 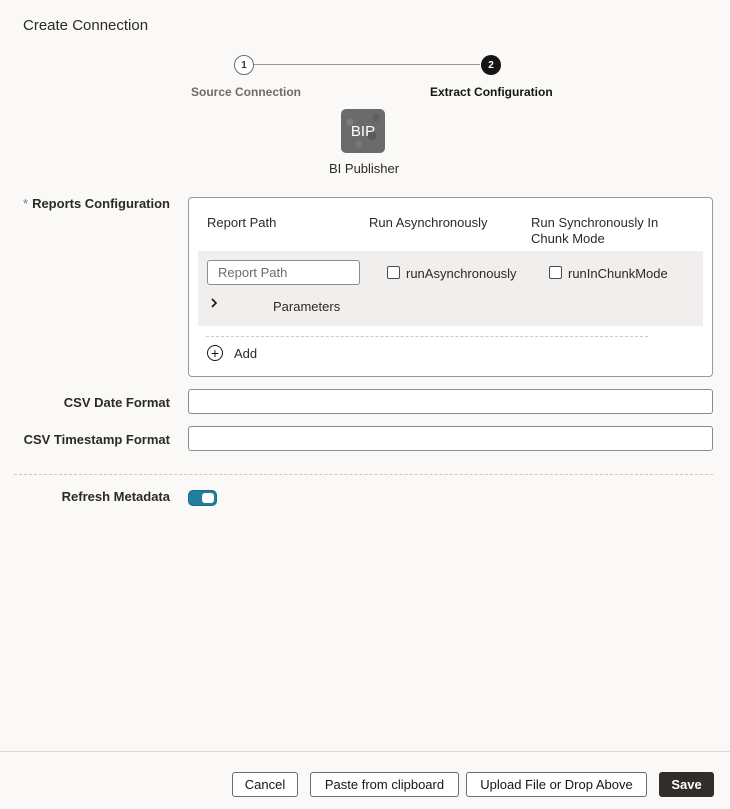 I want to click on logo-text: BIP, so click(x=363, y=131).